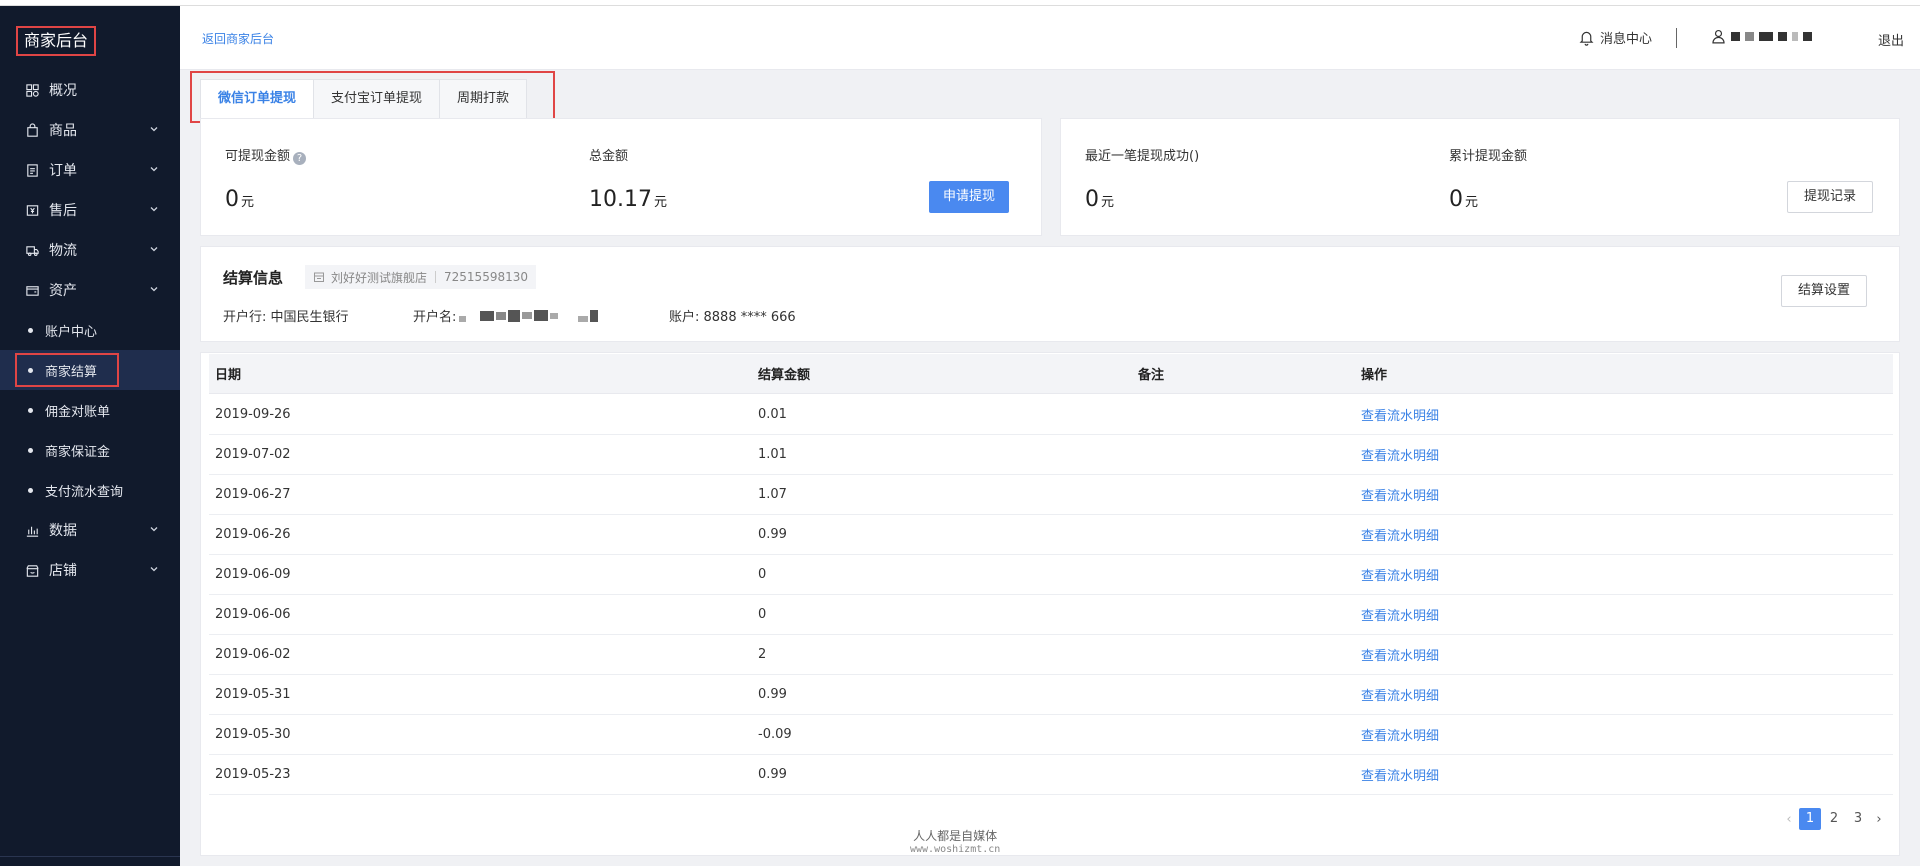 Image resolution: width=1920 pixels, height=866 pixels. What do you see at coordinates (1051, 735) in the screenshot?
I see `table-row: 2019-05-30 -0.09 查看流水明细` at bounding box center [1051, 735].